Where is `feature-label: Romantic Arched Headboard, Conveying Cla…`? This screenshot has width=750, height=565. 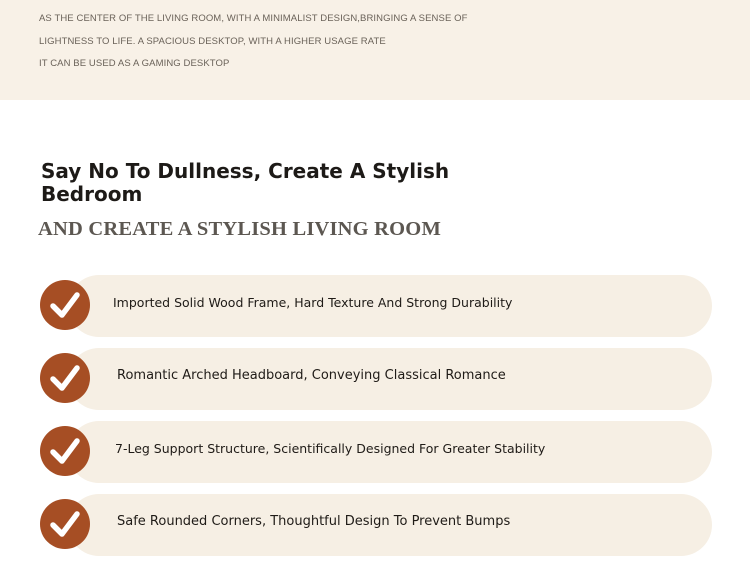 feature-label: Romantic Arched Headboard, Conveying Cla… is located at coordinates (311, 375).